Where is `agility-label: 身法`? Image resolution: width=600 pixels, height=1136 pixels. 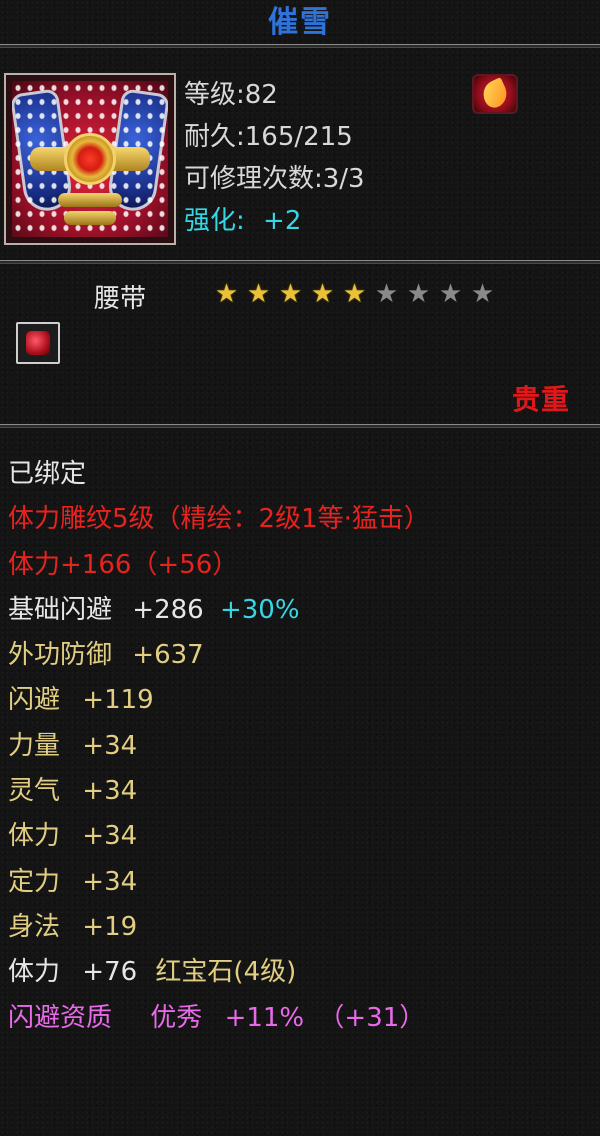
agility-label: 身法 is located at coordinates (34, 926).